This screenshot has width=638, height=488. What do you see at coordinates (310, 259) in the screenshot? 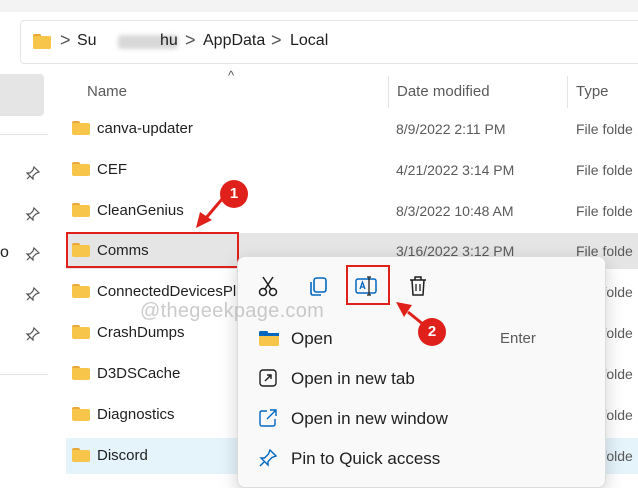
I see `annotation-arrows` at bounding box center [310, 259].